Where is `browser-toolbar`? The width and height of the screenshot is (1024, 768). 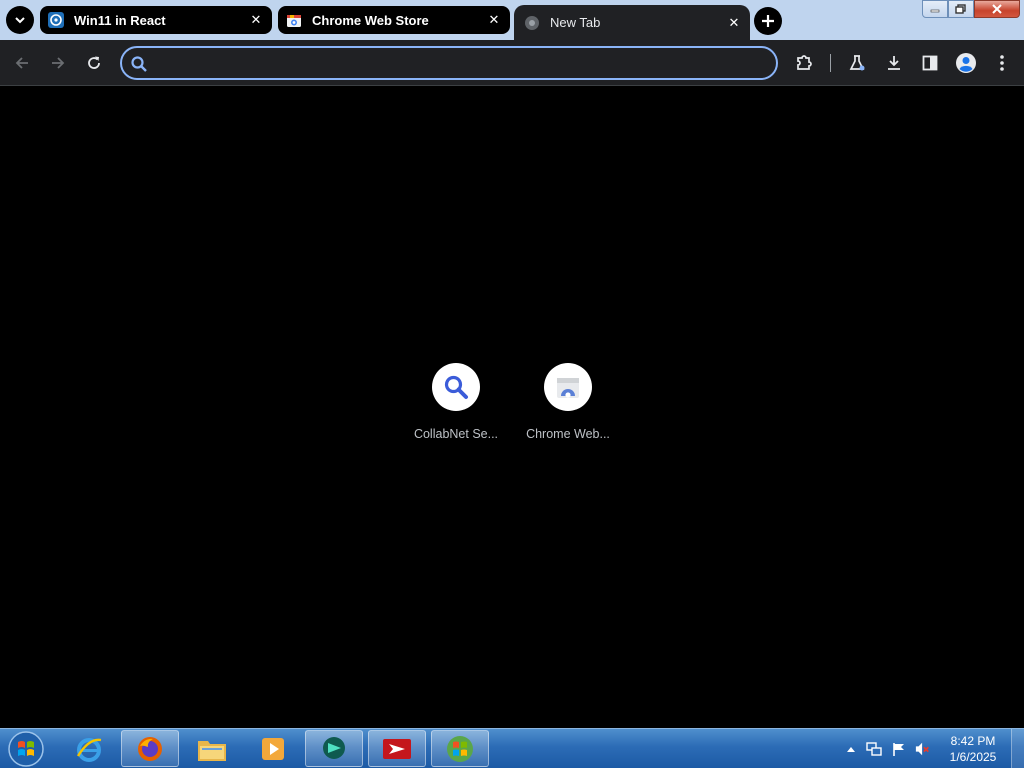 browser-toolbar is located at coordinates (512, 63).